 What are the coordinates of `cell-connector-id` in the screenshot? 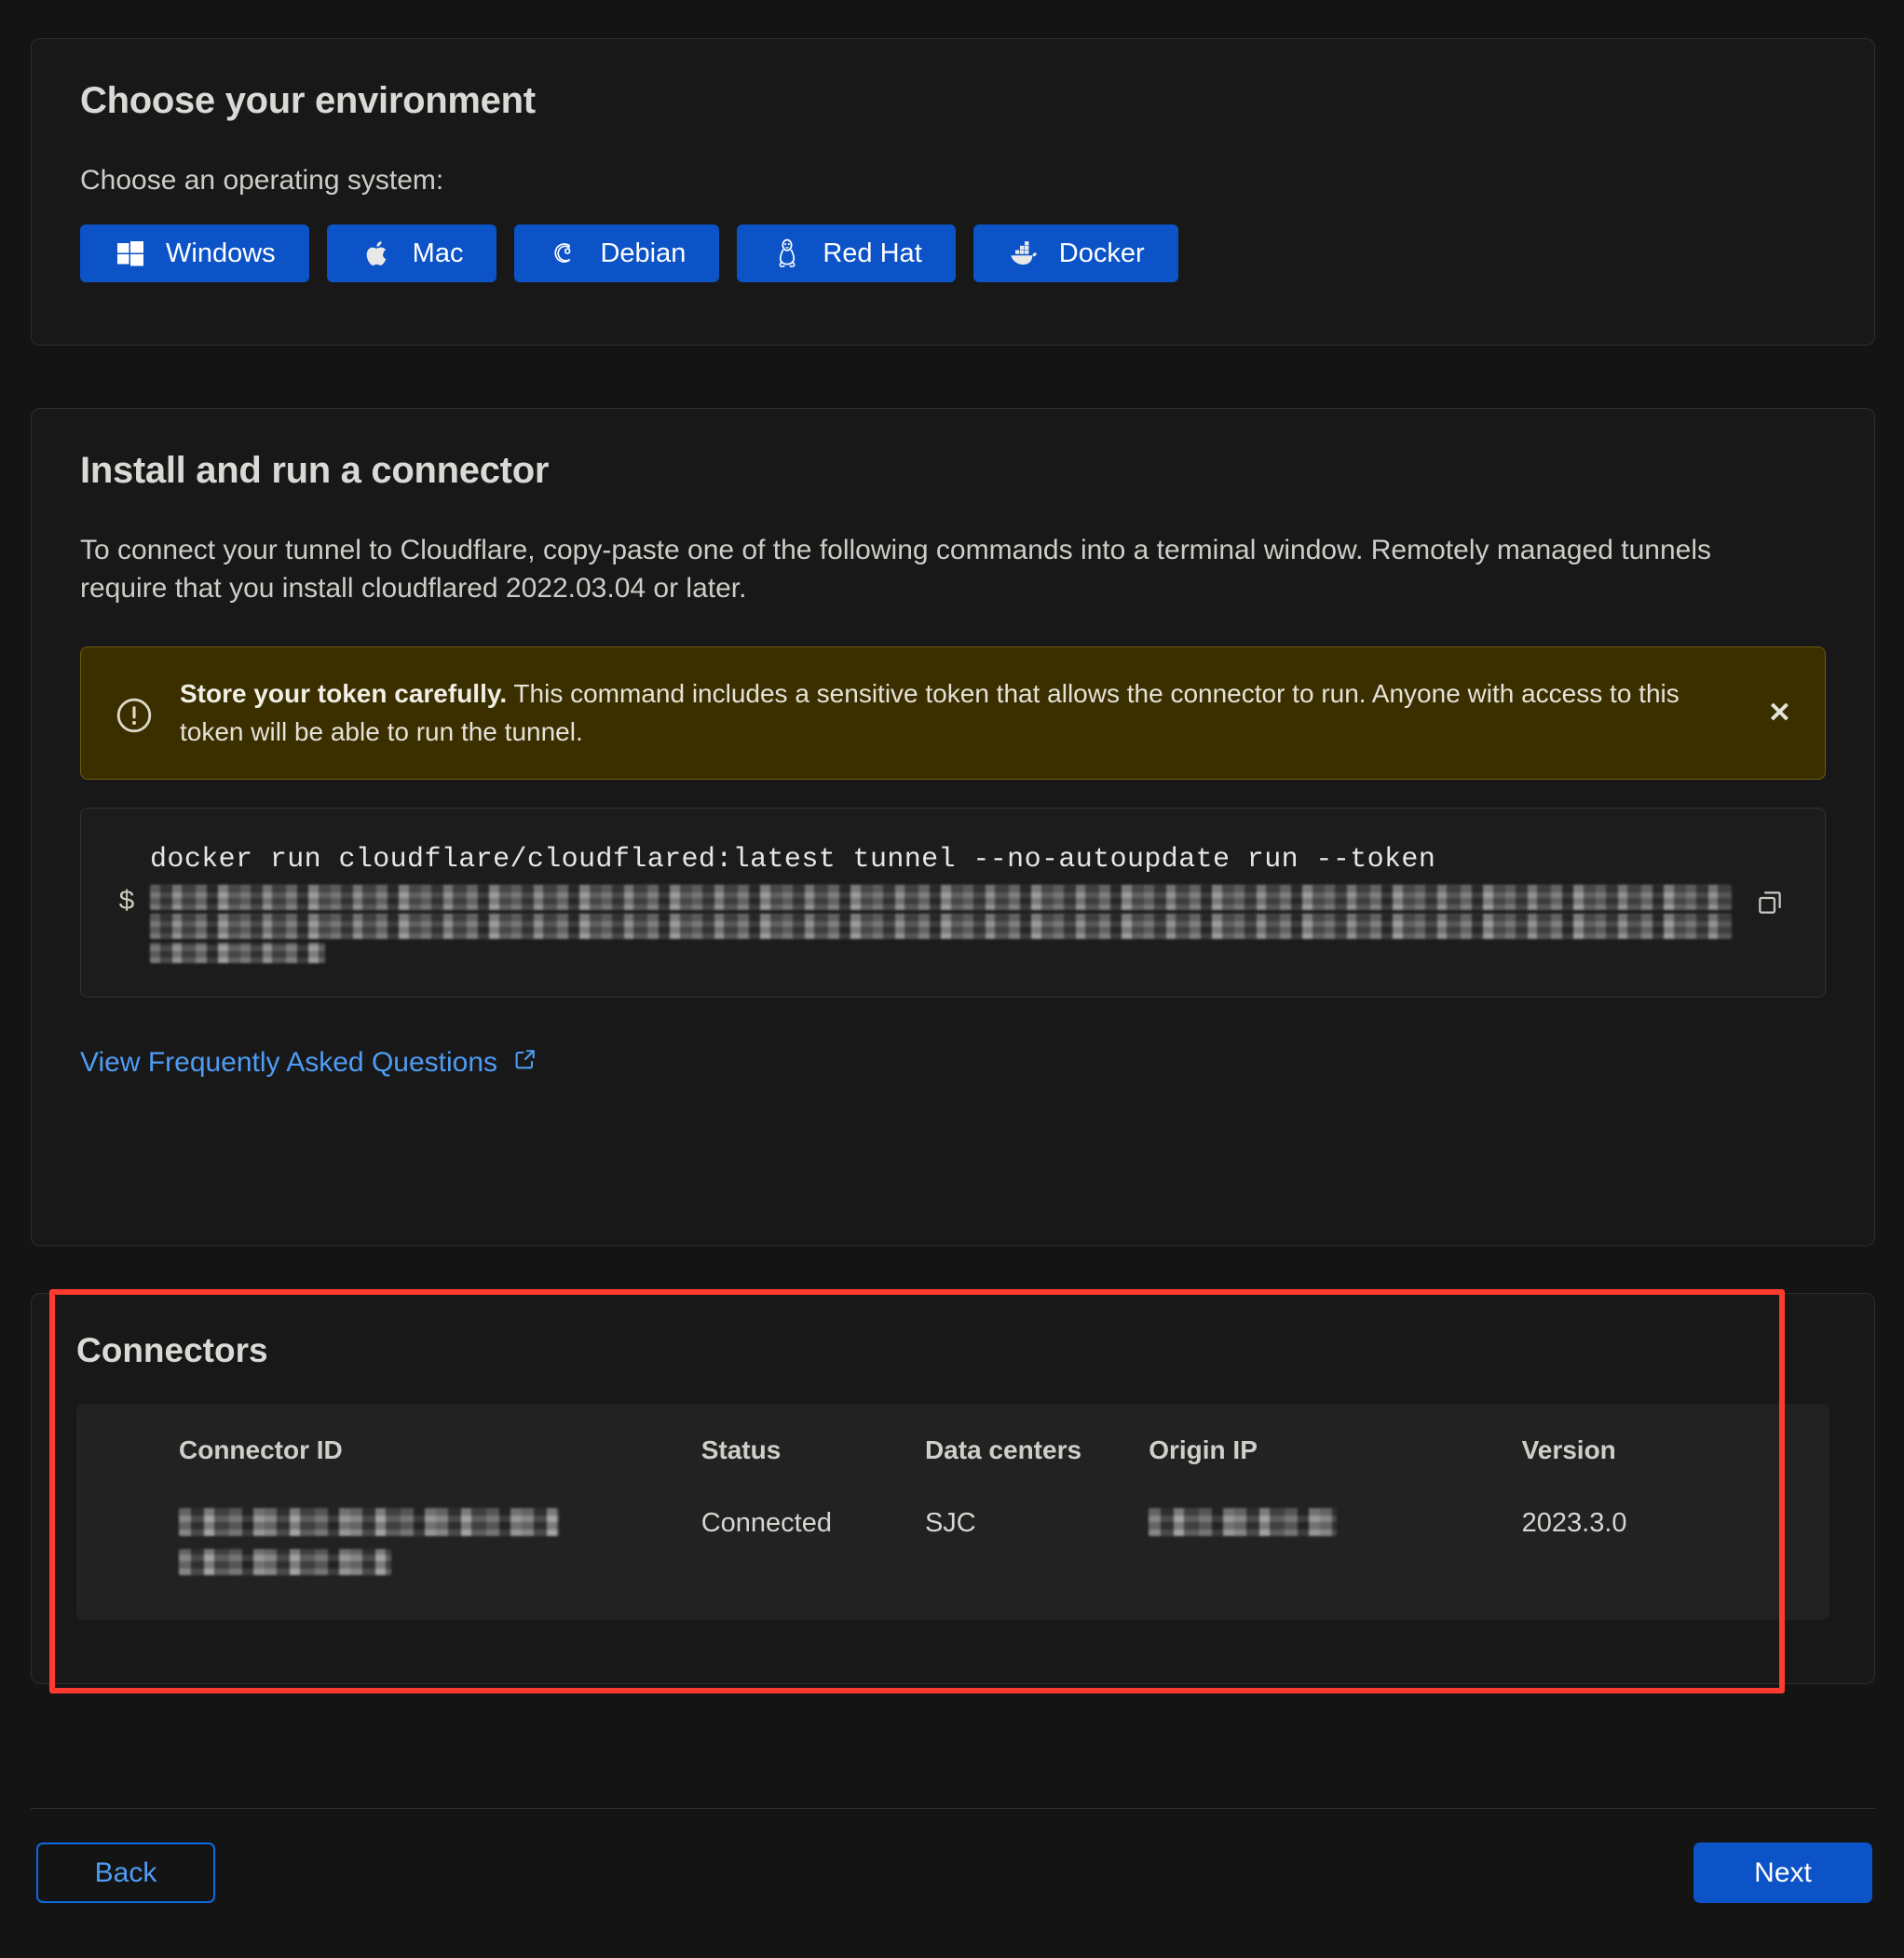 It's located at (388, 1524).